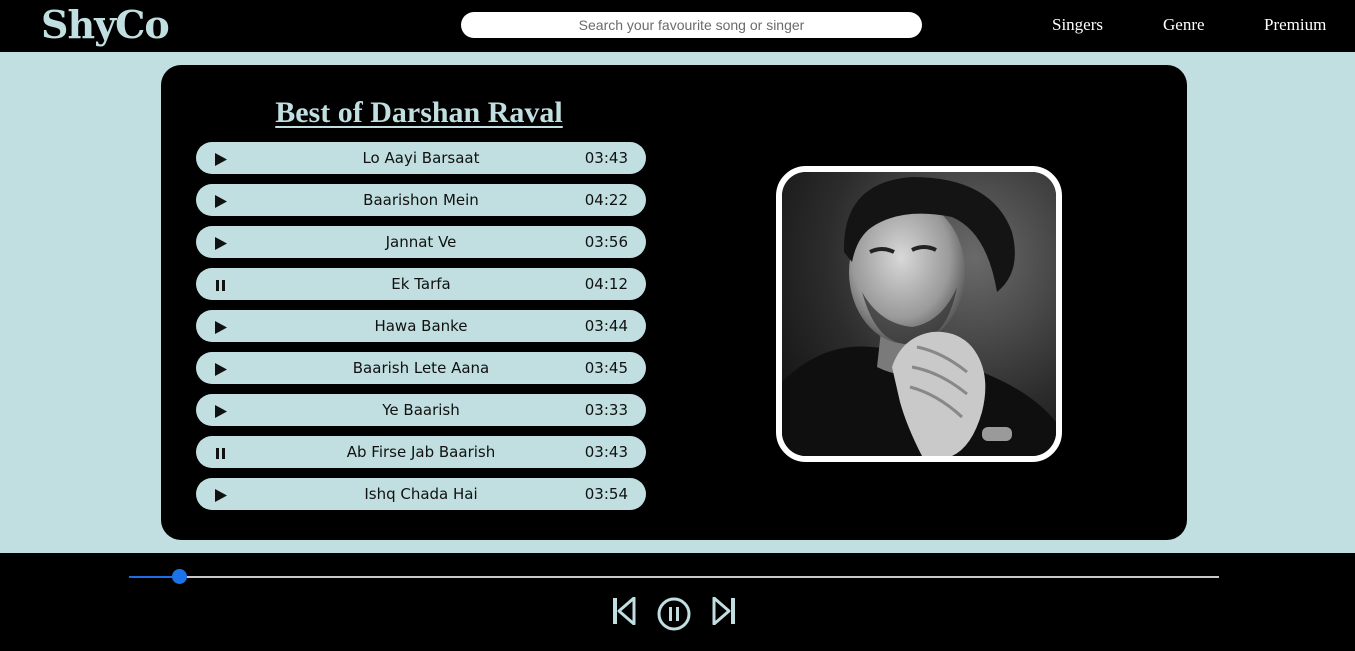  What do you see at coordinates (606, 242) in the screenshot?
I see `song-duration: 03:56` at bounding box center [606, 242].